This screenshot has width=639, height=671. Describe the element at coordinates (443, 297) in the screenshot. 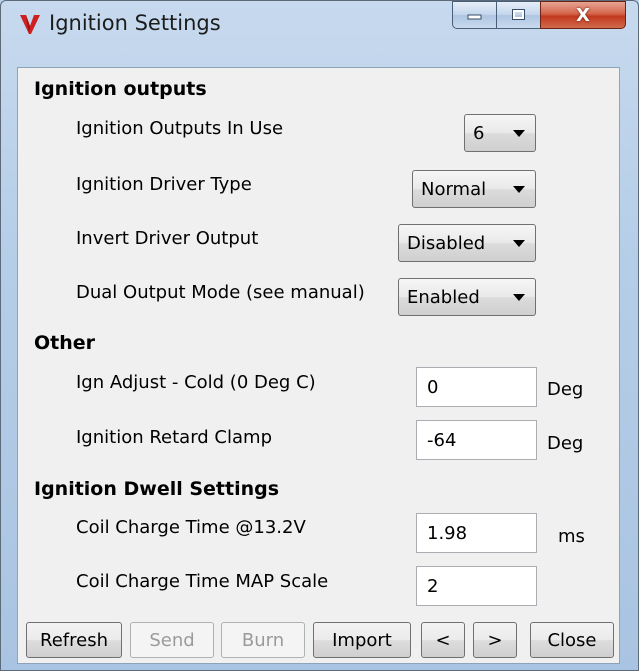

I see `dual-output-mode-value: Enabled` at that location.